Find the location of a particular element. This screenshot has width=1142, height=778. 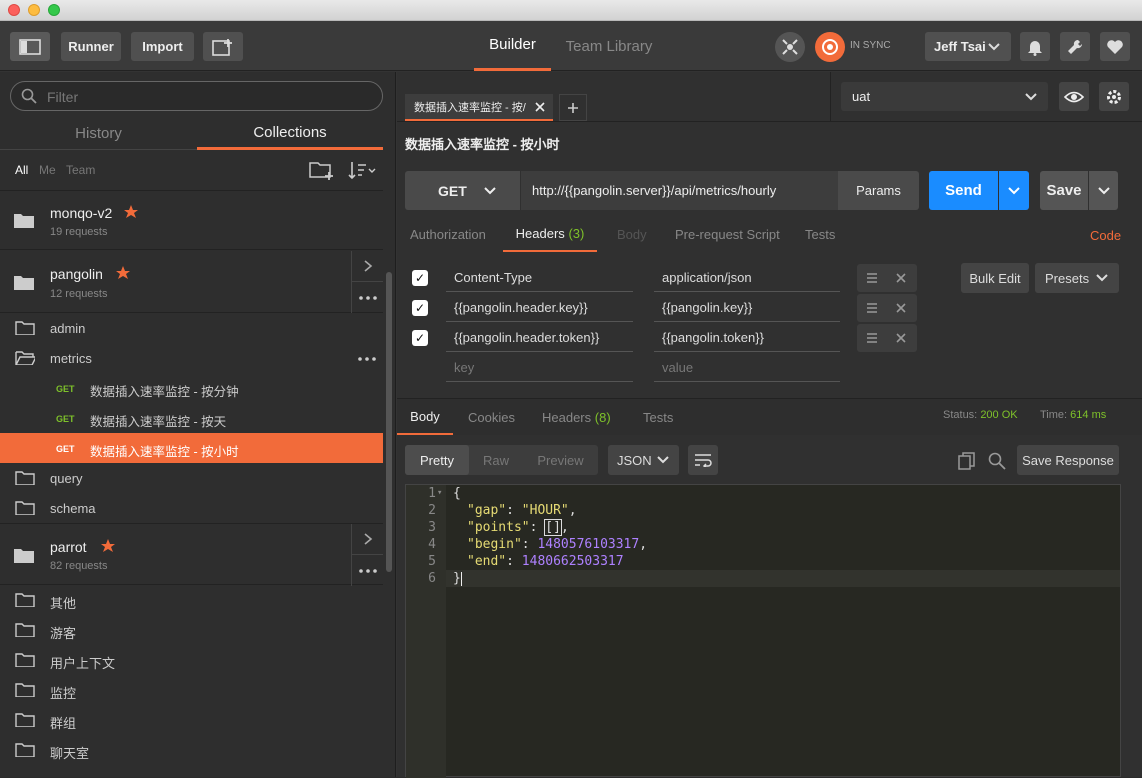

request-item: GET 数据插入速率监控 - 按天 is located at coordinates (191, 418).